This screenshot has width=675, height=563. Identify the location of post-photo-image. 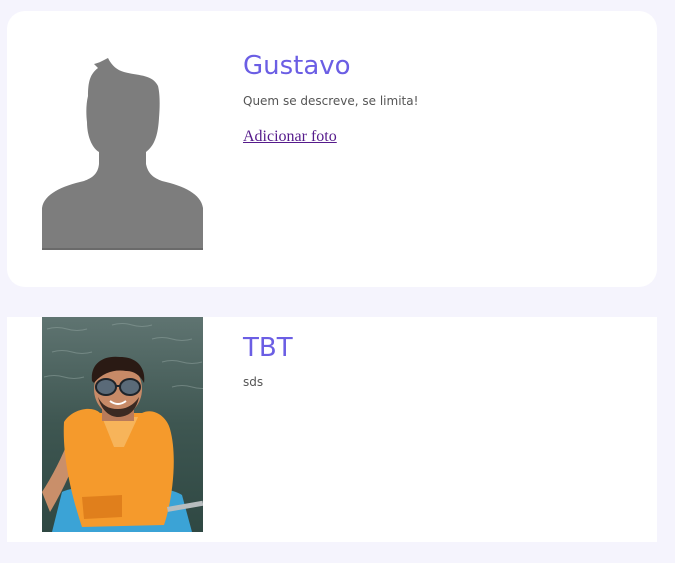
(122, 424).